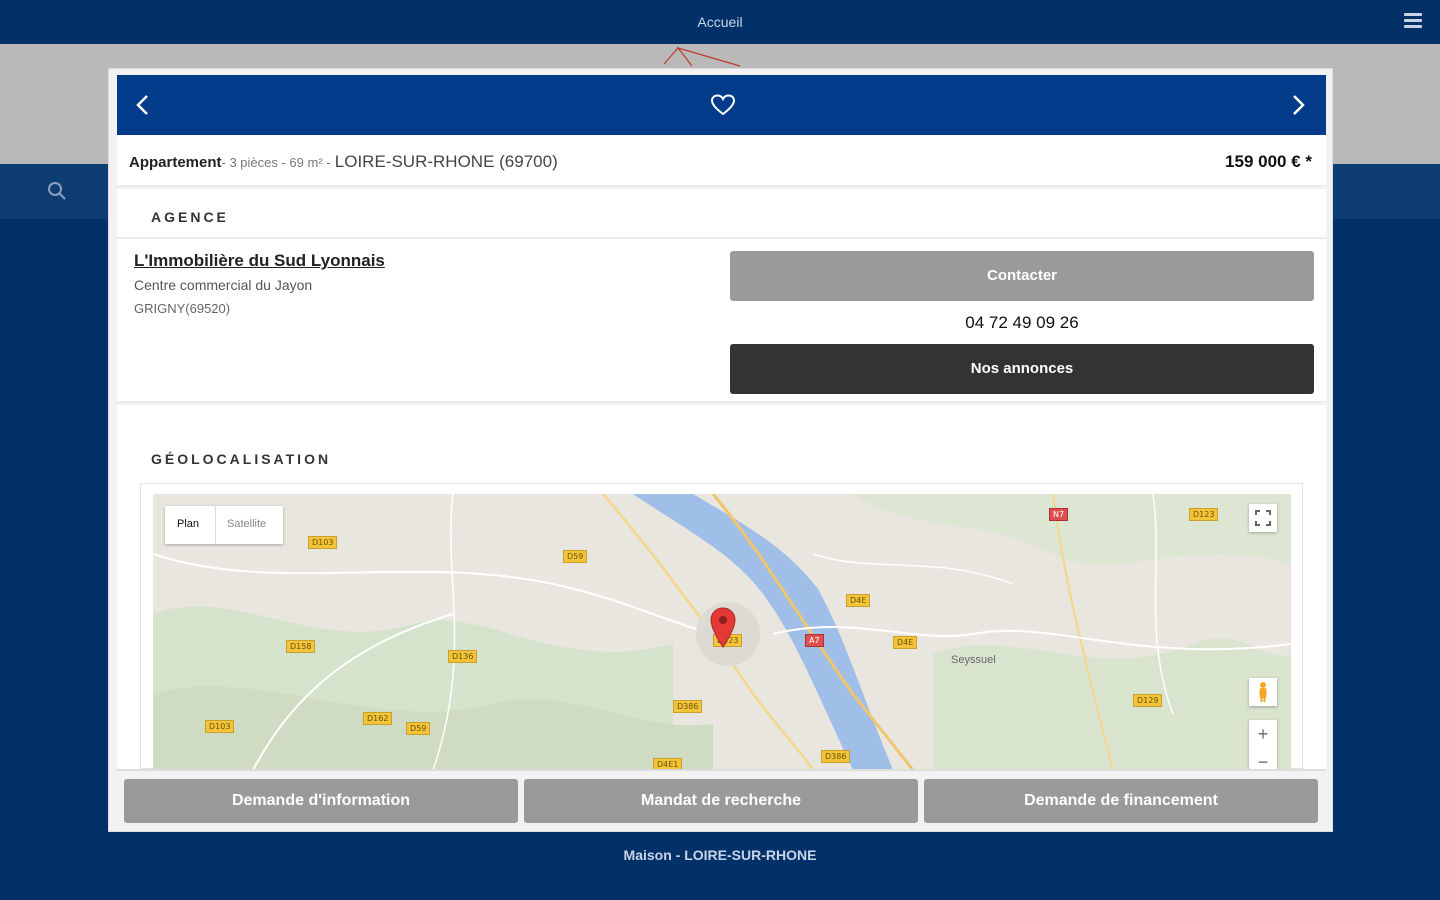  What do you see at coordinates (973, 660) in the screenshot?
I see `town-label: Seyssuel` at bounding box center [973, 660].